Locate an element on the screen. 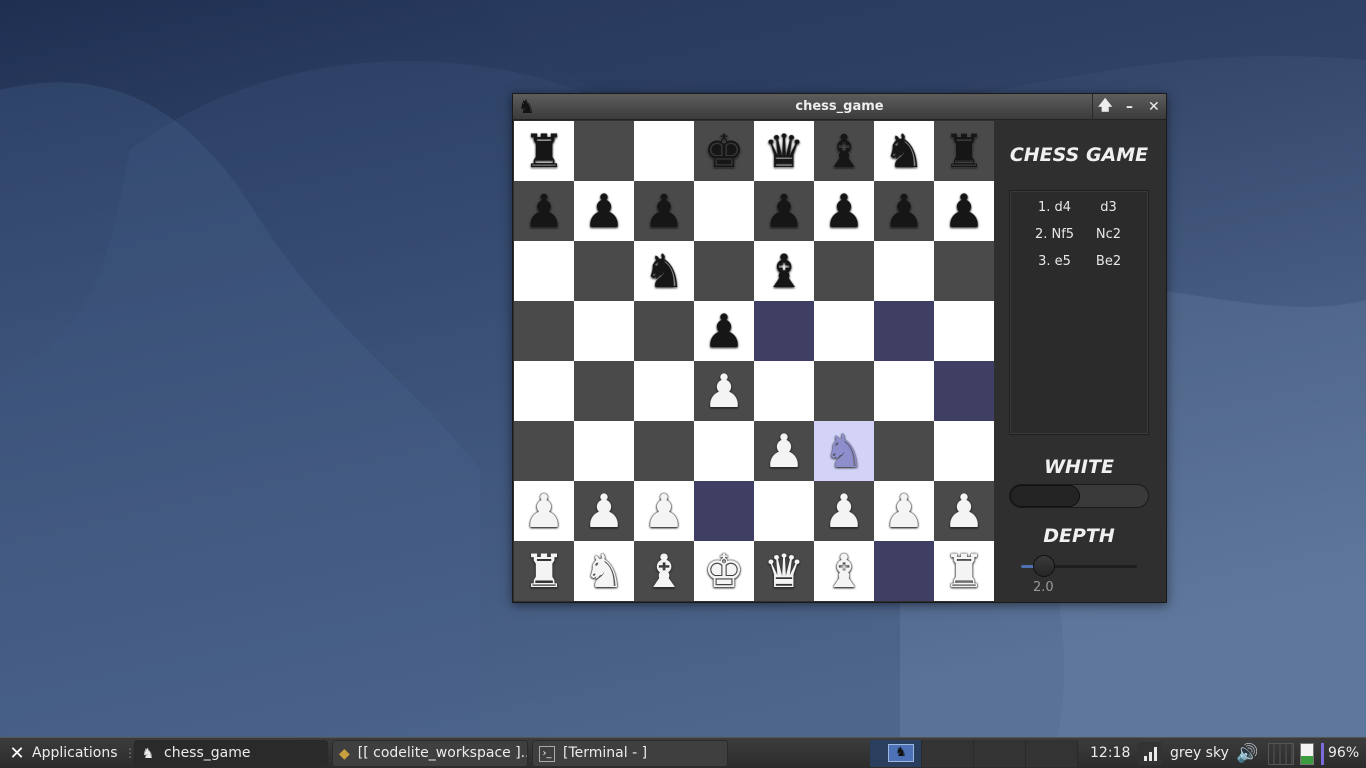  square-d4: ♟ is located at coordinates (724, 391).